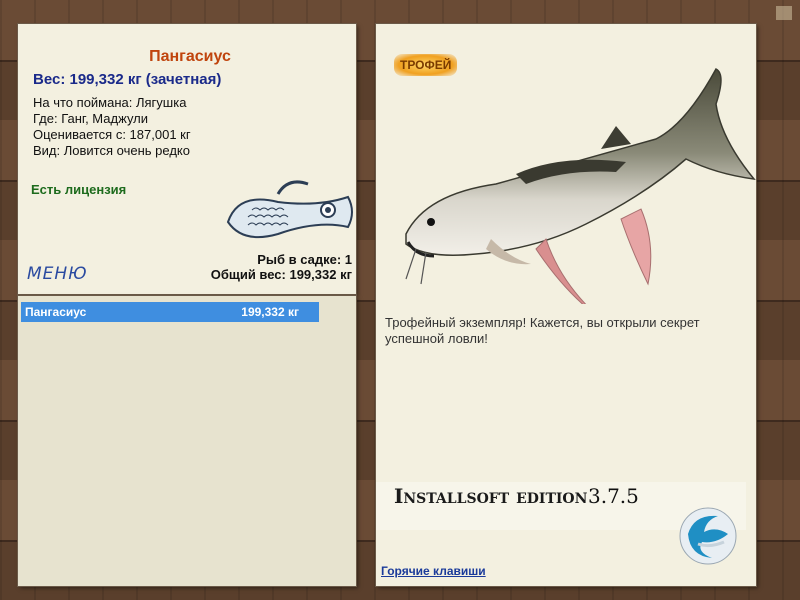  What do you see at coordinates (304, 259) in the screenshot?
I see `cage-count: Рыб в садке: 1` at bounding box center [304, 259].